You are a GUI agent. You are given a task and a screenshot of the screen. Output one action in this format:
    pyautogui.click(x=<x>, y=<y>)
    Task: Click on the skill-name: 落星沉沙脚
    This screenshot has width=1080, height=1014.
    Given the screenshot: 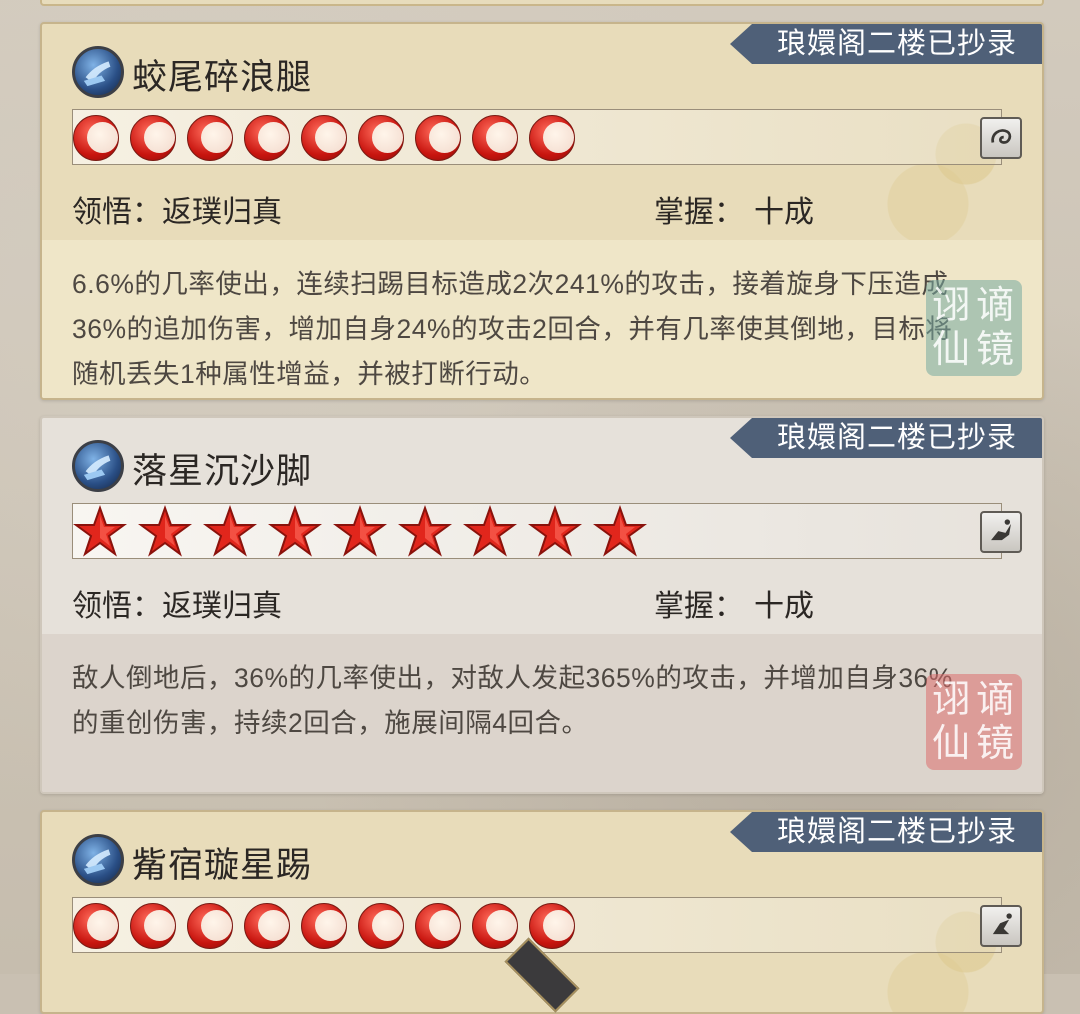 What is the action you would take?
    pyautogui.click(x=222, y=471)
    